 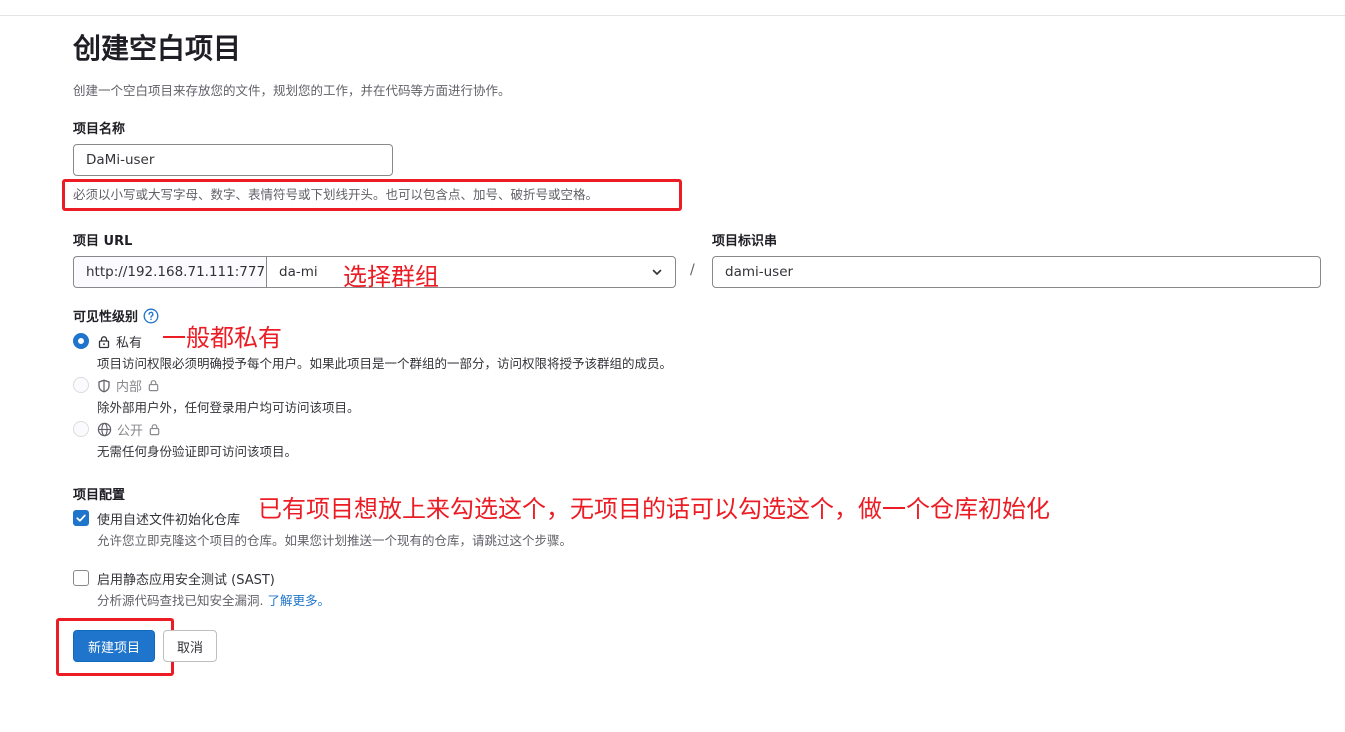 What do you see at coordinates (471, 272) in the screenshot?
I see `namespace-select: da-mi` at bounding box center [471, 272].